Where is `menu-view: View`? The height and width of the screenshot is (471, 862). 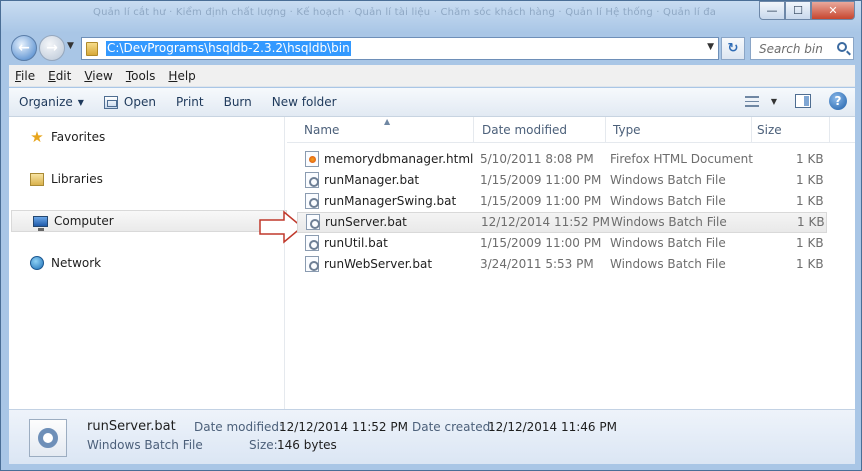
menu-view: View is located at coordinates (98, 76).